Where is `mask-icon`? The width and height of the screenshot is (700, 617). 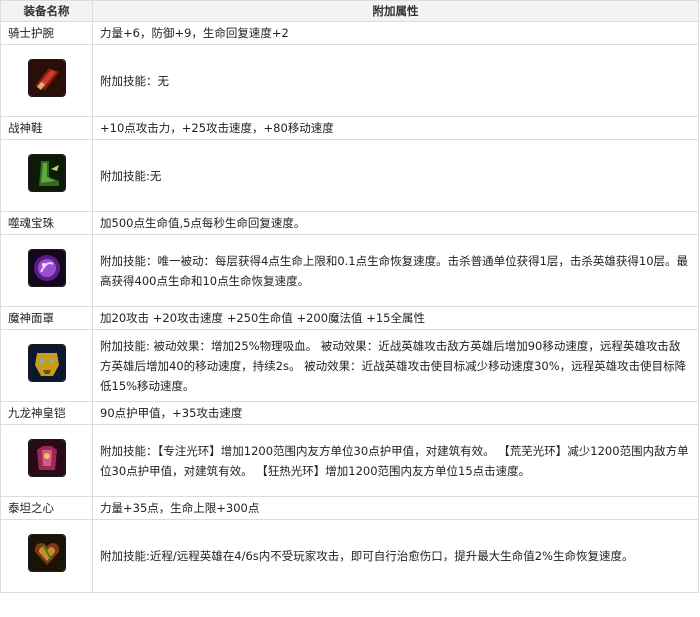 mask-icon is located at coordinates (46, 362).